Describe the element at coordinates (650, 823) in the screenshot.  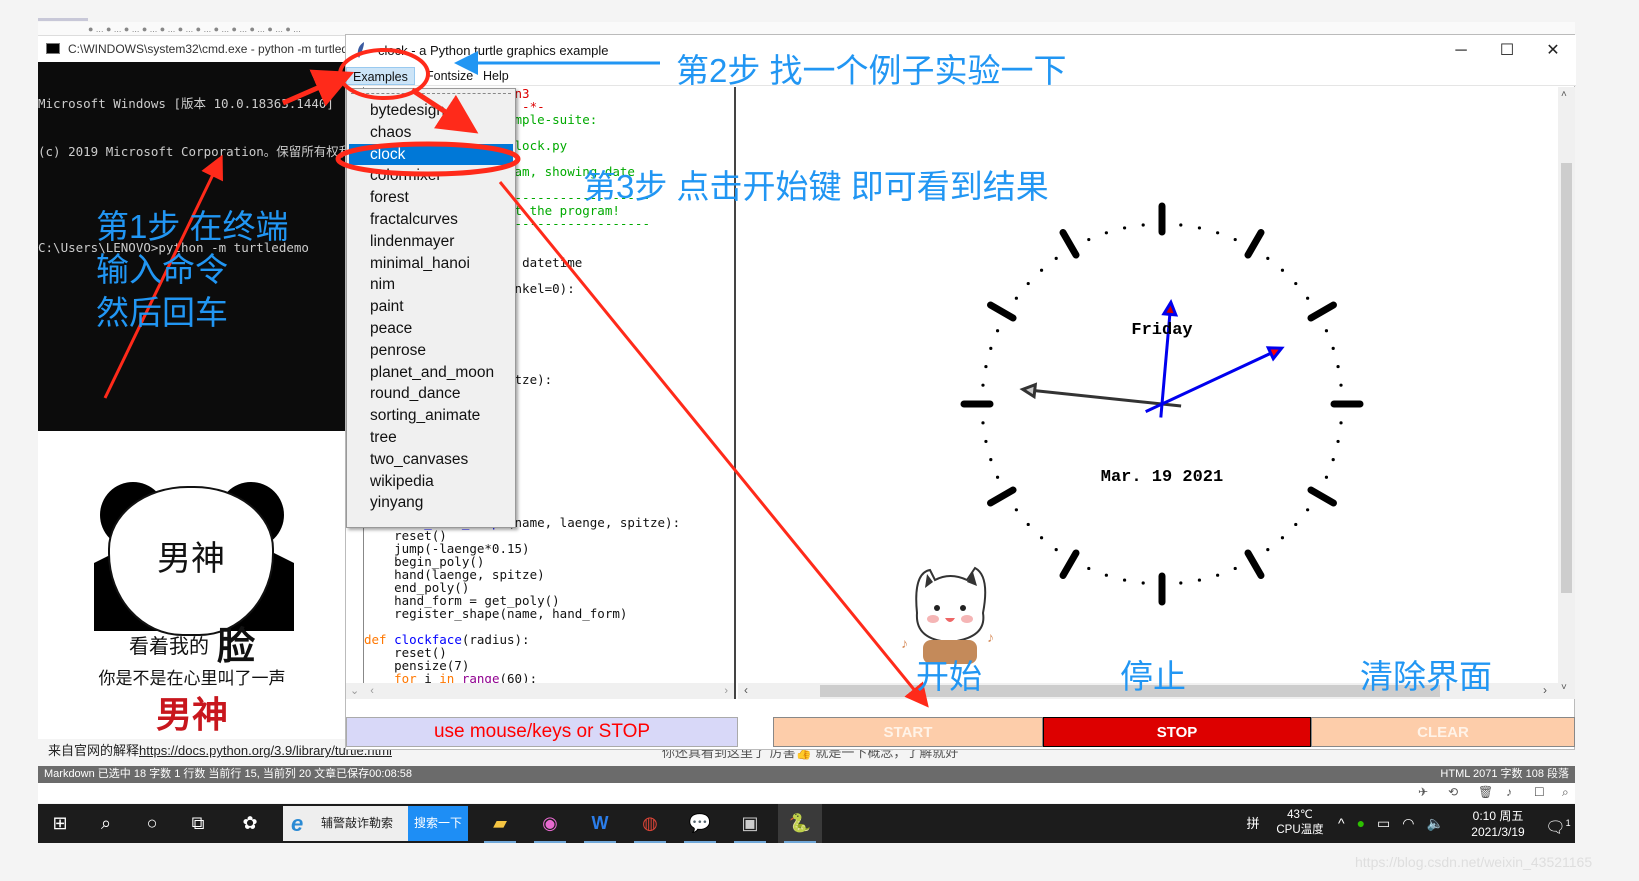
I see `chrome-icon: ◍` at that location.